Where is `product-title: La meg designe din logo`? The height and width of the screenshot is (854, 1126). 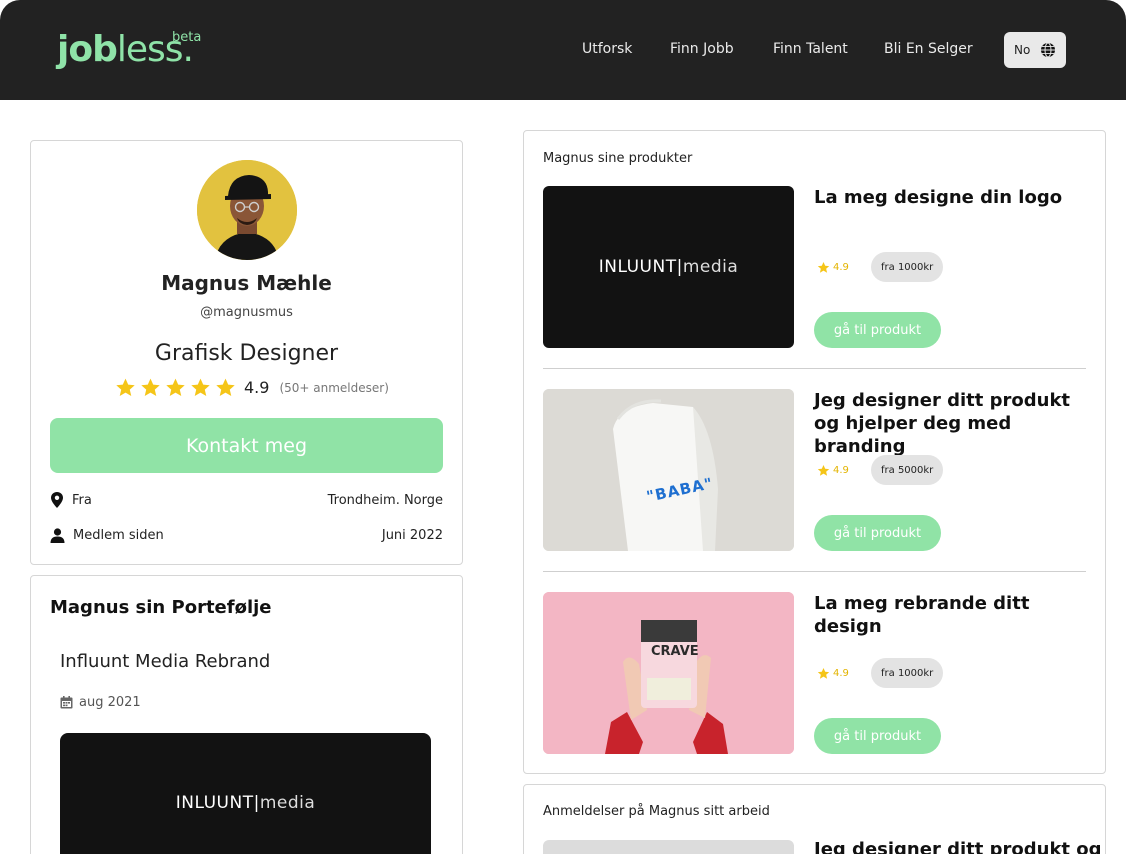
product-title: La meg designe din logo is located at coordinates (951, 197).